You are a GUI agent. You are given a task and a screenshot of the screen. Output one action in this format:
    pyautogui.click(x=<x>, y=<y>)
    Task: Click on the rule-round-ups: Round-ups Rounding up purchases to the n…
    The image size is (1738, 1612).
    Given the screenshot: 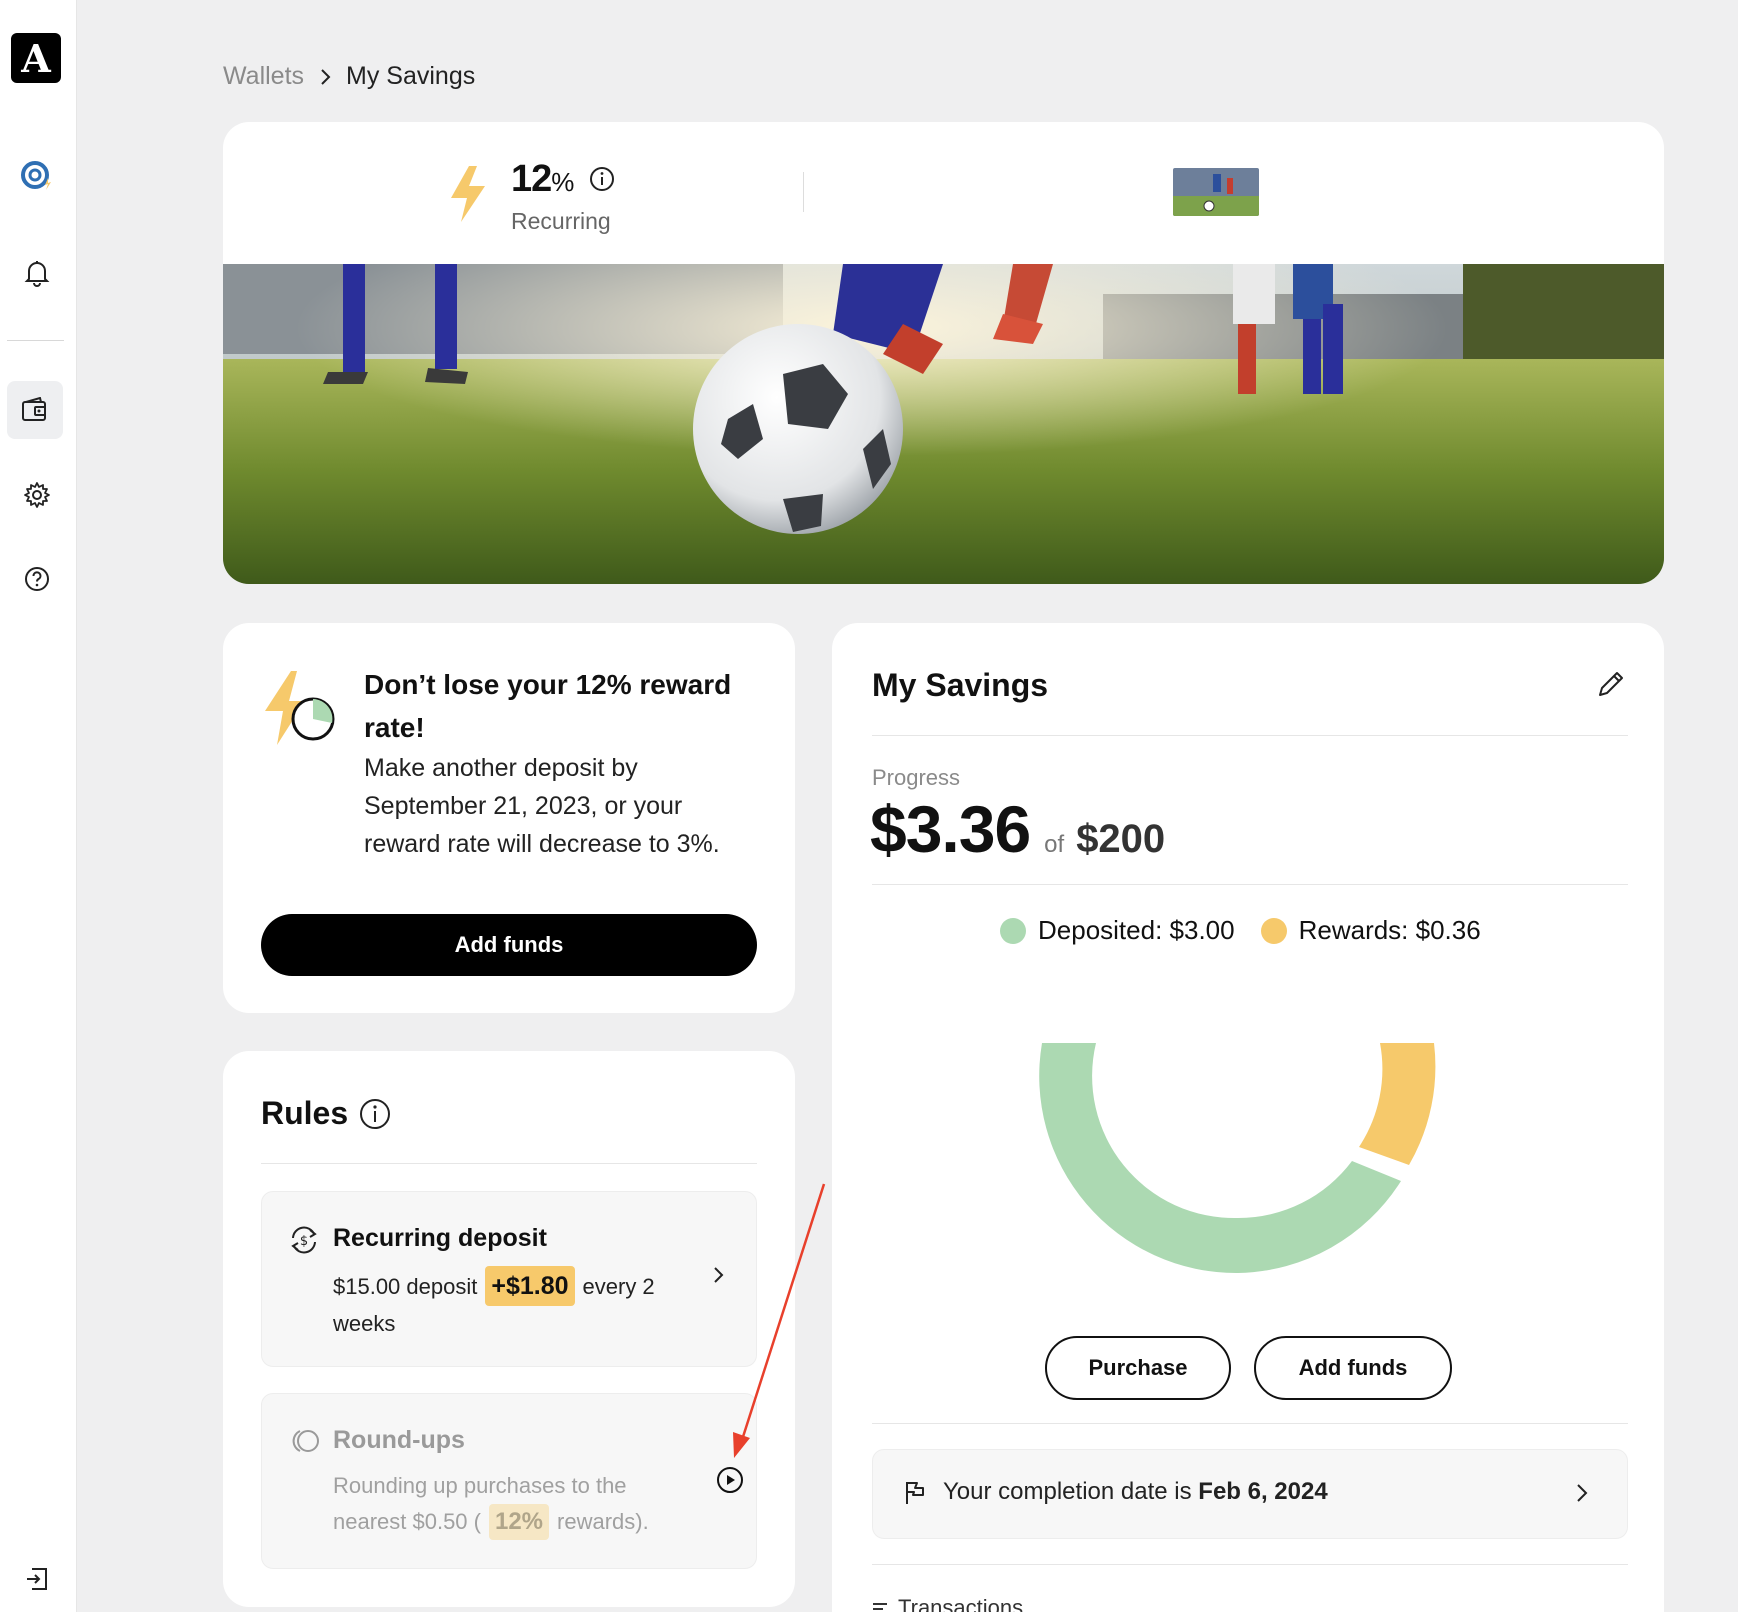 What is the action you would take?
    pyautogui.click(x=509, y=1481)
    